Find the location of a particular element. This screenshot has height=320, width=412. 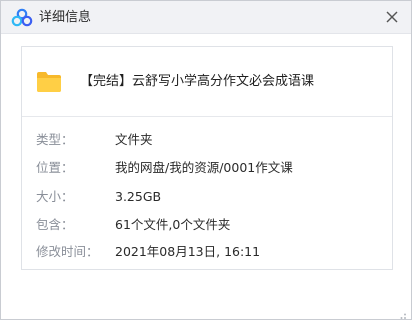

title-bar: 详细信息 is located at coordinates (206, 17).